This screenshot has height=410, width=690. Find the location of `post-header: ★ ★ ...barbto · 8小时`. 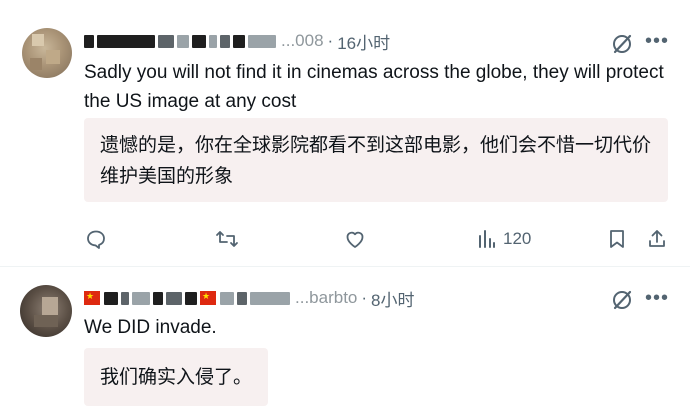

post-header: ★ ★ ...barbto · 8小时 is located at coordinates (249, 298).